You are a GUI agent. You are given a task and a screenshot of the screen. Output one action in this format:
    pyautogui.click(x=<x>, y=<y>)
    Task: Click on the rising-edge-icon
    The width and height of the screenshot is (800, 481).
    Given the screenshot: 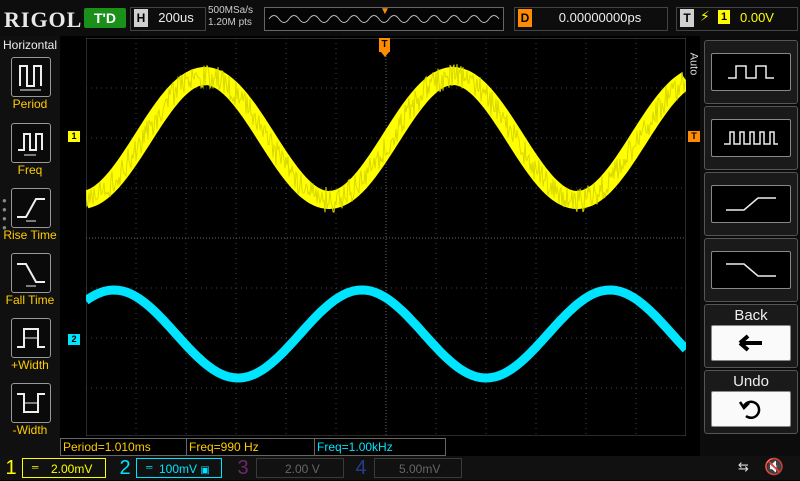 What is the action you would take?
    pyautogui.click(x=751, y=204)
    